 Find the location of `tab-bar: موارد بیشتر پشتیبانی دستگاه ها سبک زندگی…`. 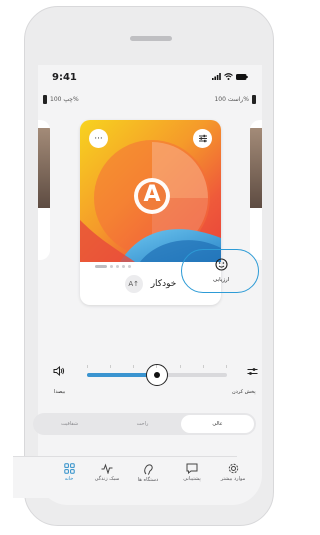

tab-bar: موارد بیشتر پشتیبانی دستگاه ها سبک زندگی… is located at coordinates (129, 477).